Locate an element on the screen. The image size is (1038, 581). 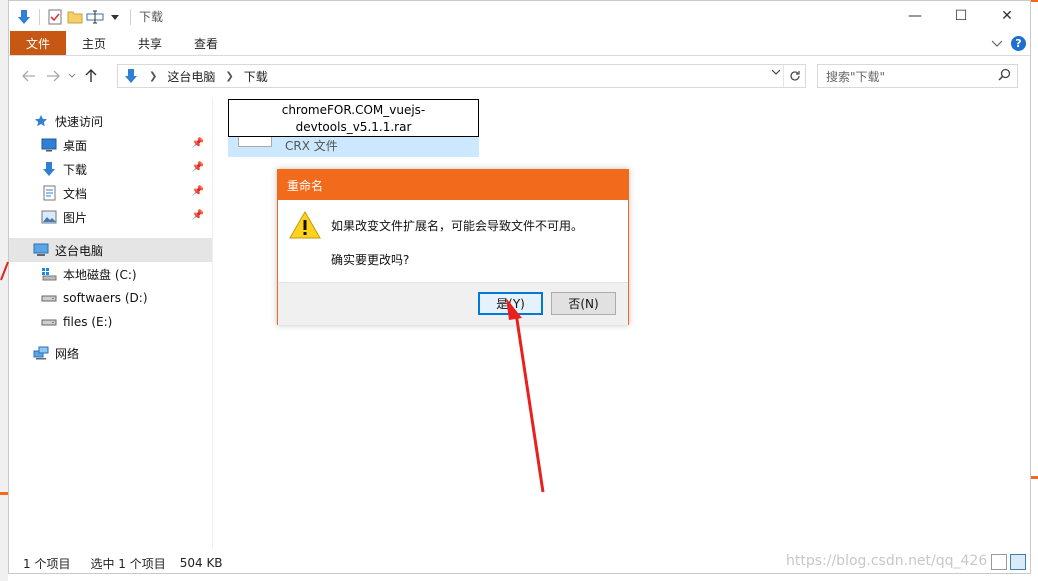
nav-network-label: 网络 is located at coordinates (67, 353).